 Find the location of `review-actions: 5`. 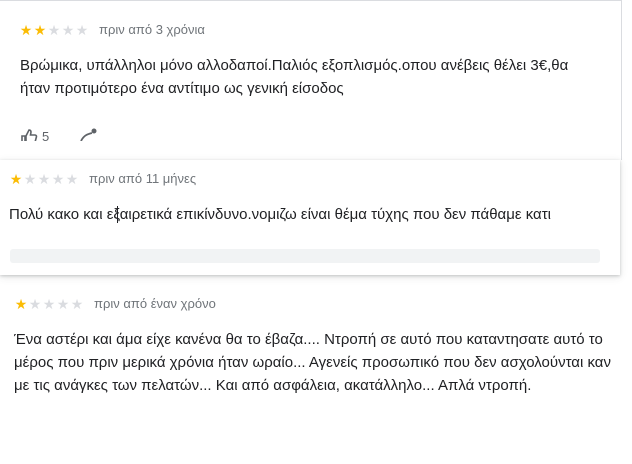

review-actions: 5 is located at coordinates (59, 134).